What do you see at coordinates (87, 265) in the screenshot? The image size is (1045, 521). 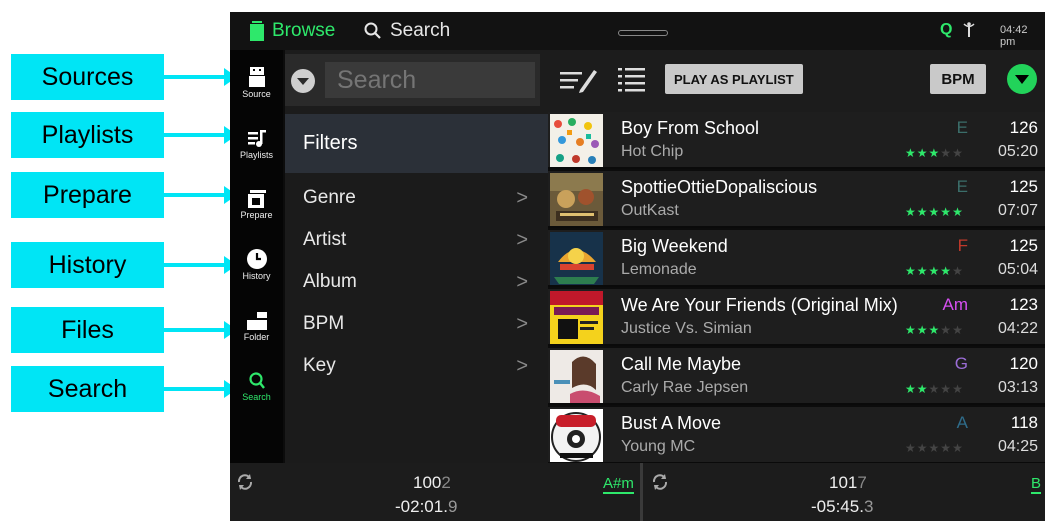 I see `callout-history: History` at bounding box center [87, 265].